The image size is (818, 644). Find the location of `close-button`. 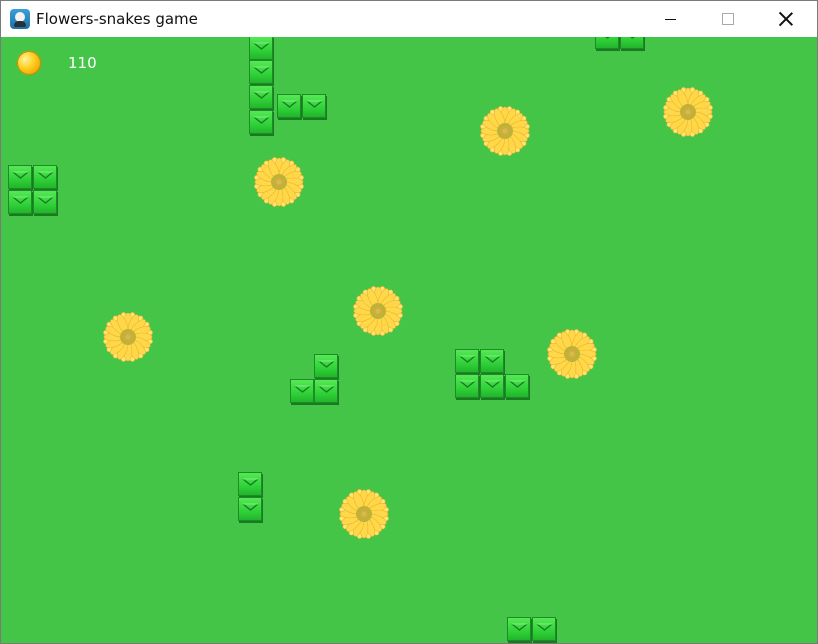

close-button is located at coordinates (786, 19).